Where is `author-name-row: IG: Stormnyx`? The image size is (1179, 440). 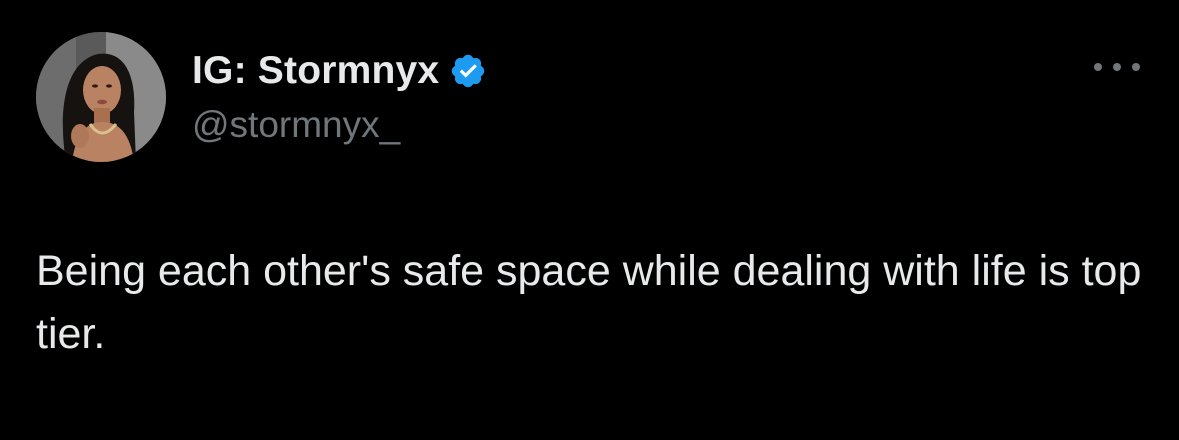
author-name-row: IG: Stormnyx is located at coordinates (339, 71).